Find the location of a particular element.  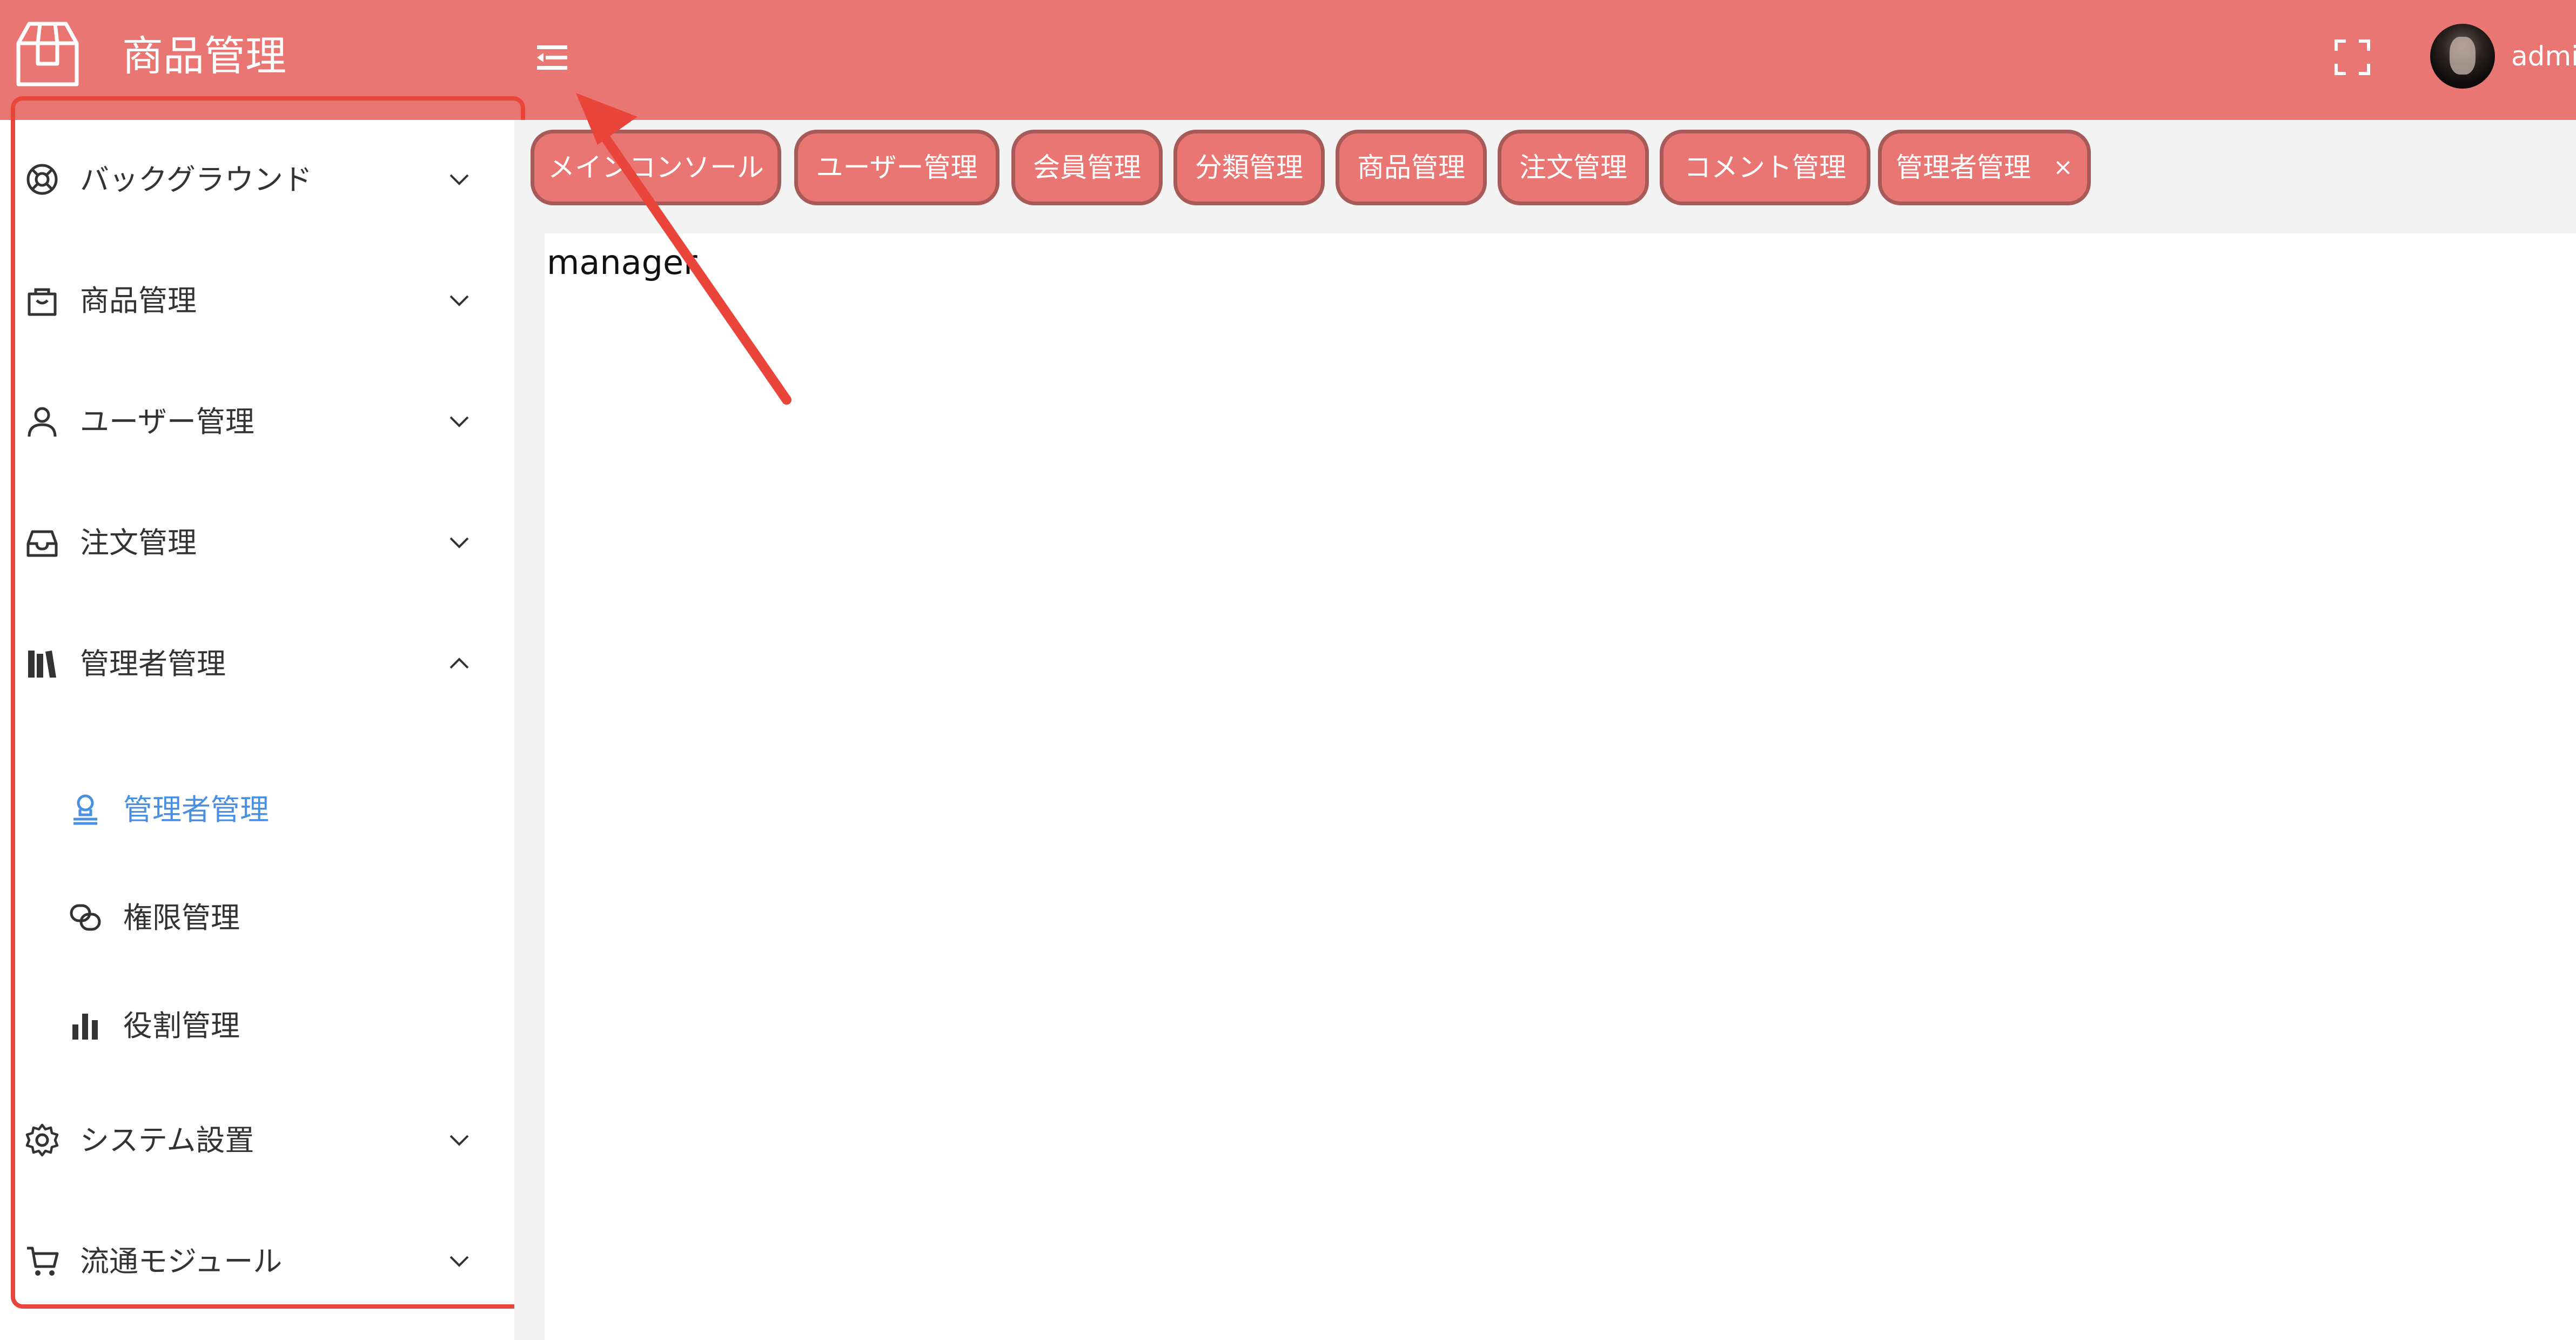

tab-label: 管理者管理 is located at coordinates (1964, 167).